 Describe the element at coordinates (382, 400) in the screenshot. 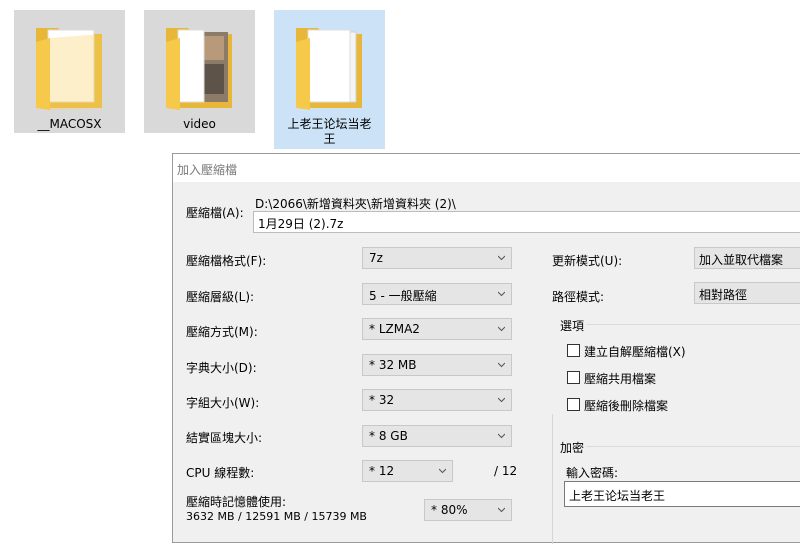

I see `word-value: * 32` at that location.